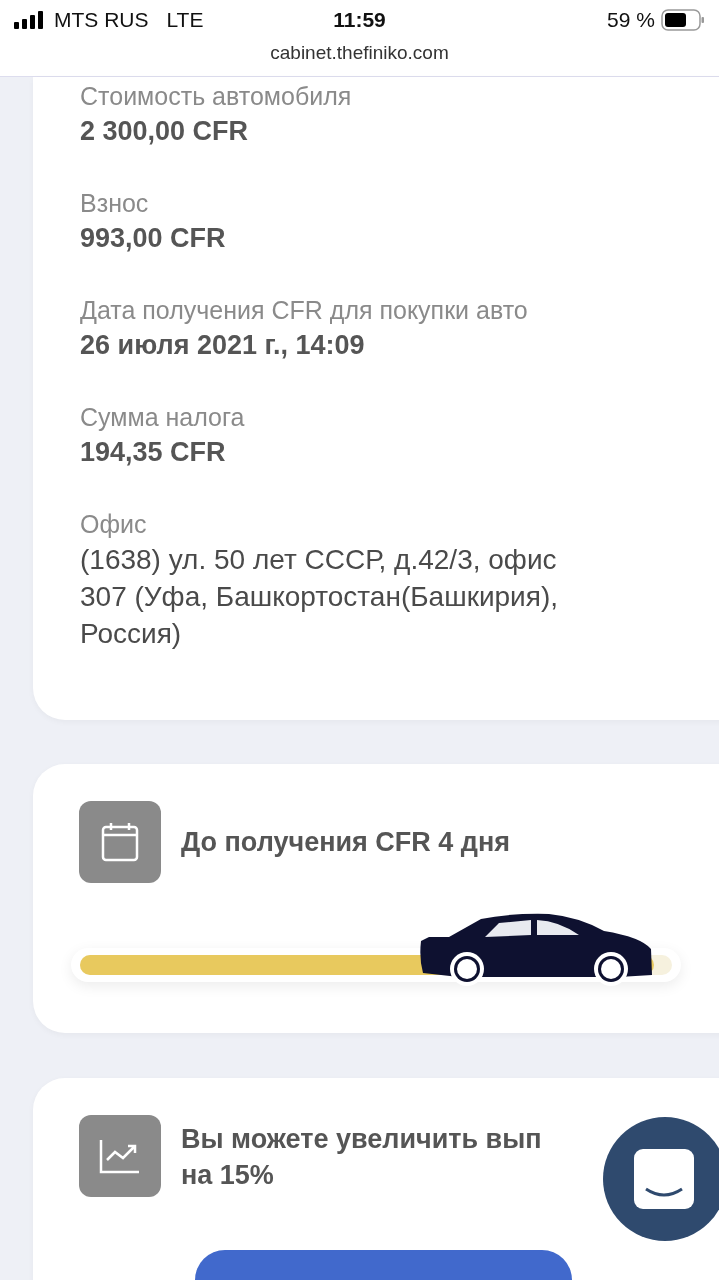  I want to click on url-text: cabinet.thefiniko.com, so click(359, 52).